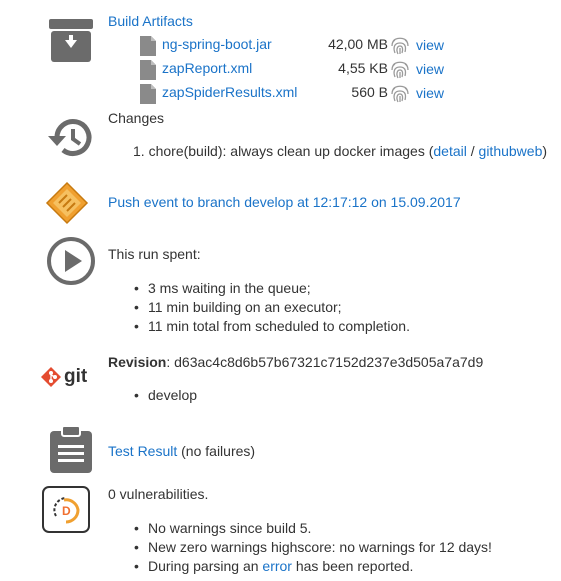  I want to click on changes-title: Changes, so click(136, 118).